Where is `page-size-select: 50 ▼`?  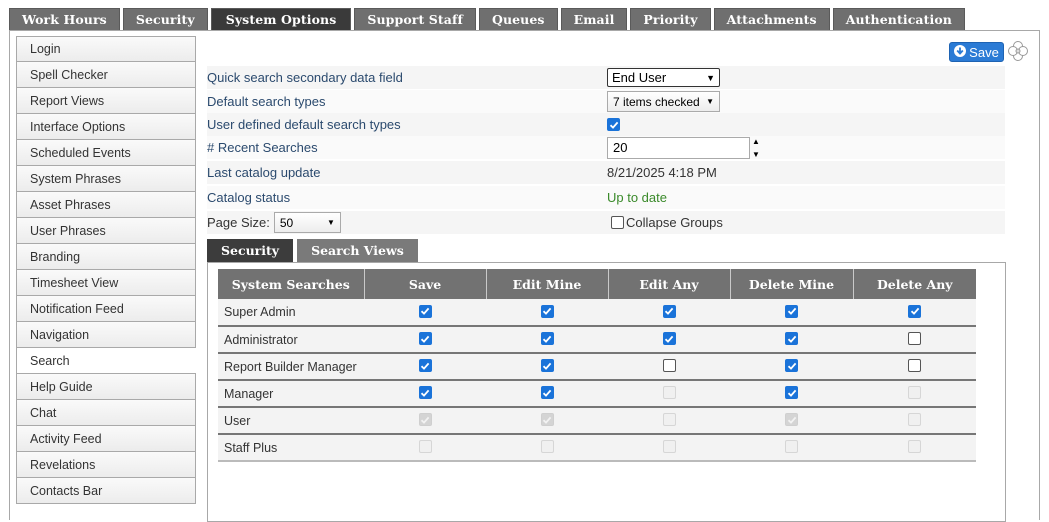
page-size-select: 50 ▼ is located at coordinates (307, 222).